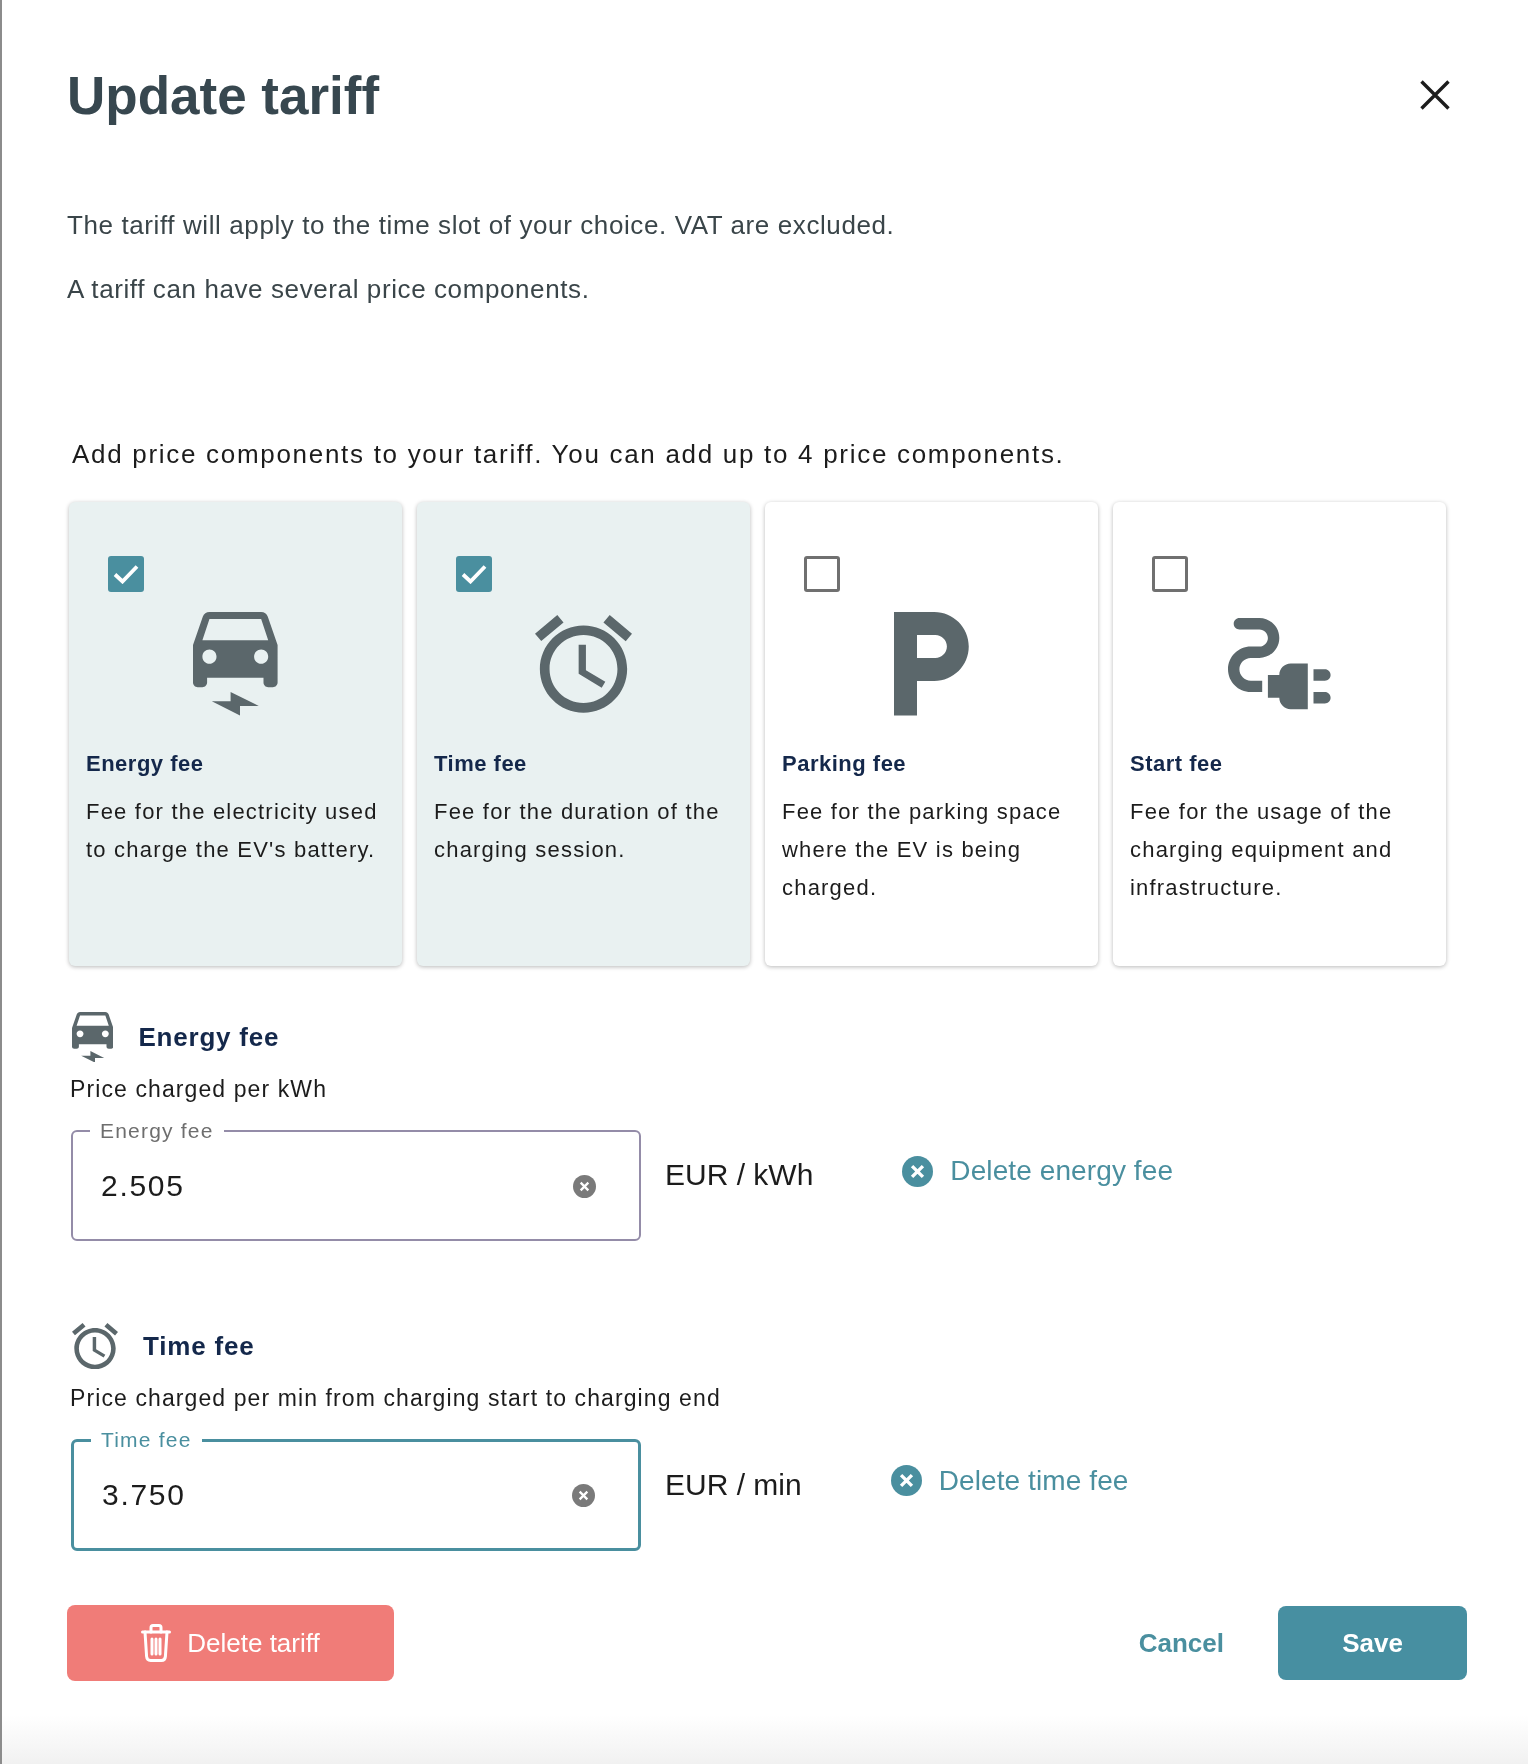 This screenshot has width=1528, height=1764. I want to click on prompt-text: Add price components to your tariff. You can add up to 4 price components., so click(568, 454).